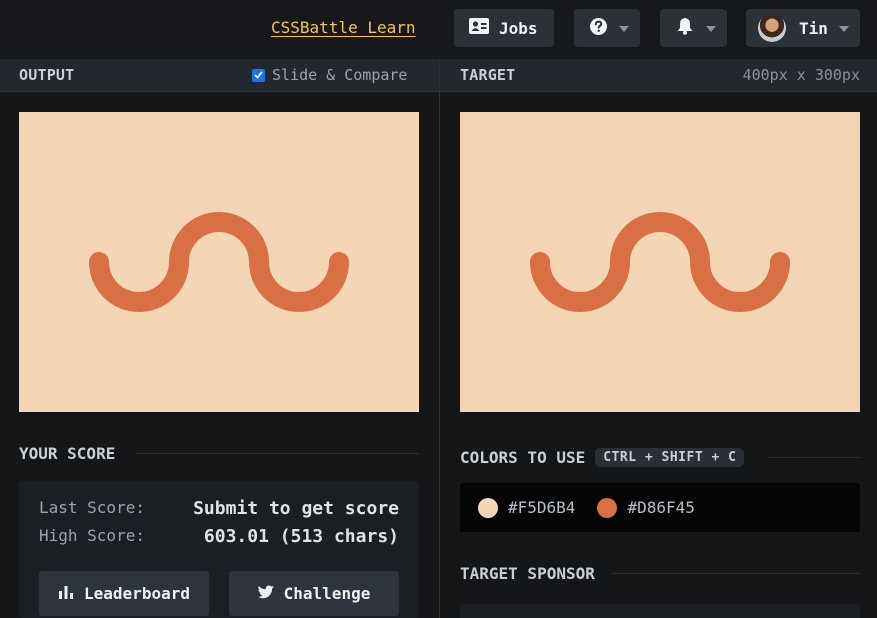 The image size is (877, 618). What do you see at coordinates (523, 457) in the screenshot?
I see `colors-title: COLORS TO USE` at bounding box center [523, 457].